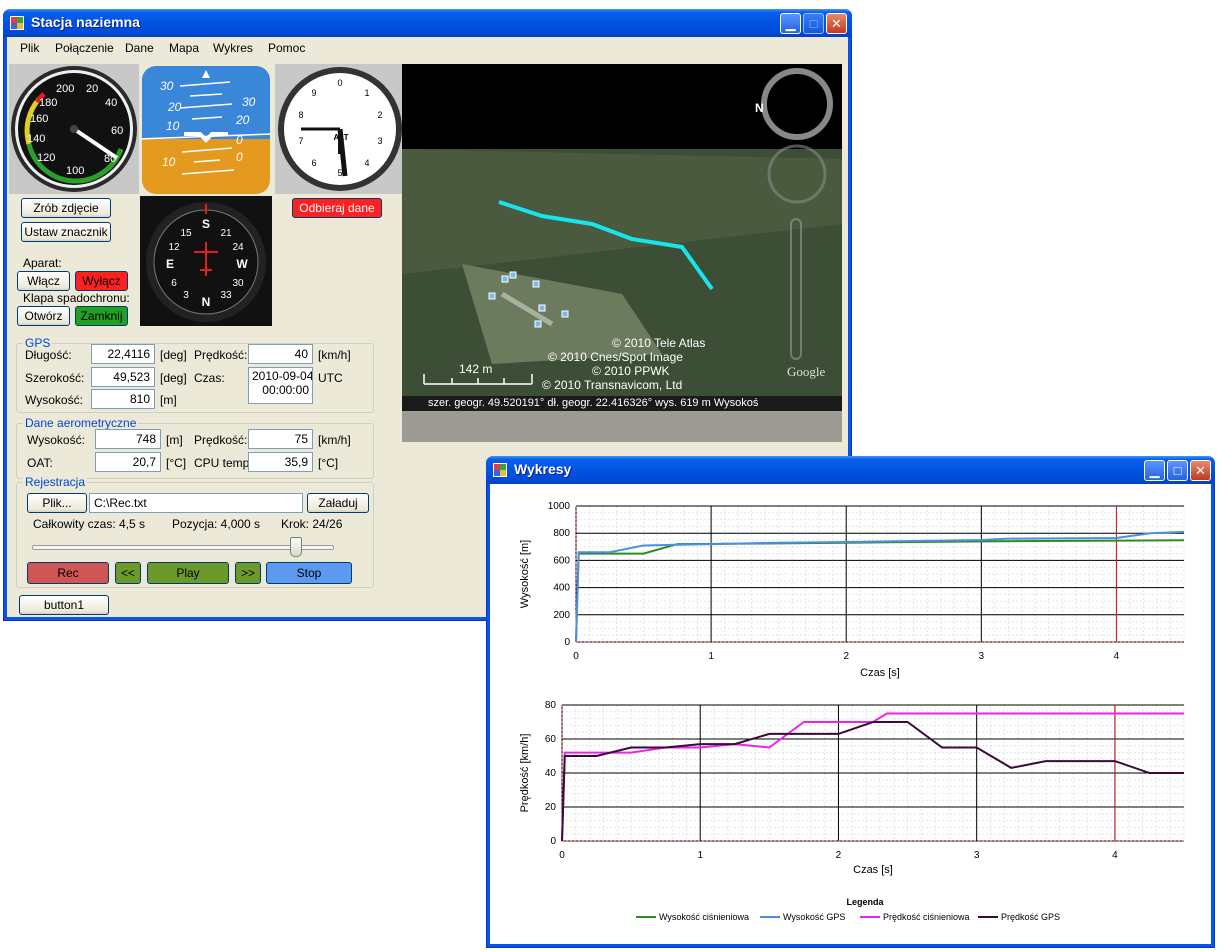 Image resolution: width=1222 pixels, height=952 pixels. Describe the element at coordinates (711, 656) in the screenshot. I see `x-tick-label: 1` at that location.